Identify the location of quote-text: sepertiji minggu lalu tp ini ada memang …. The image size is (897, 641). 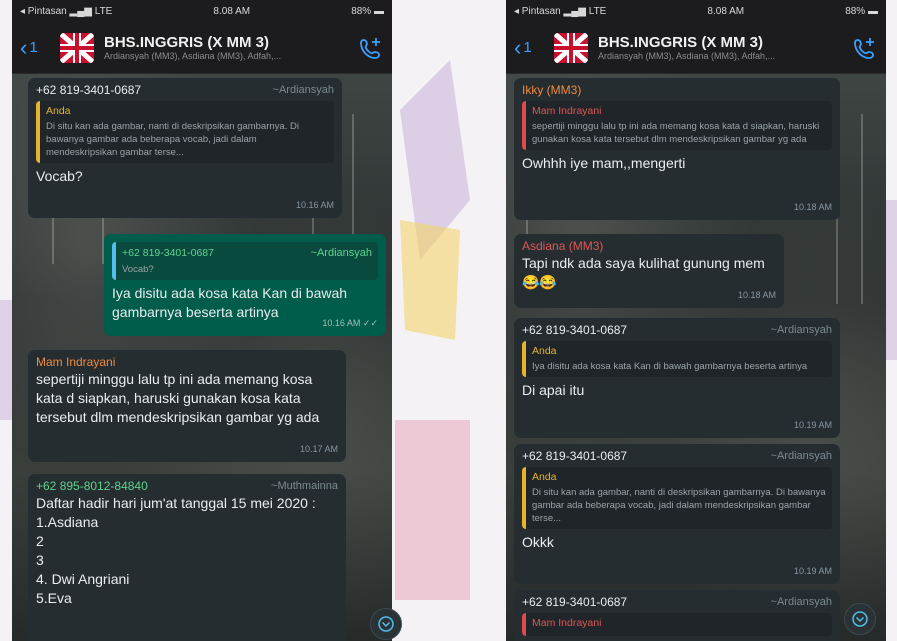
(676, 133).